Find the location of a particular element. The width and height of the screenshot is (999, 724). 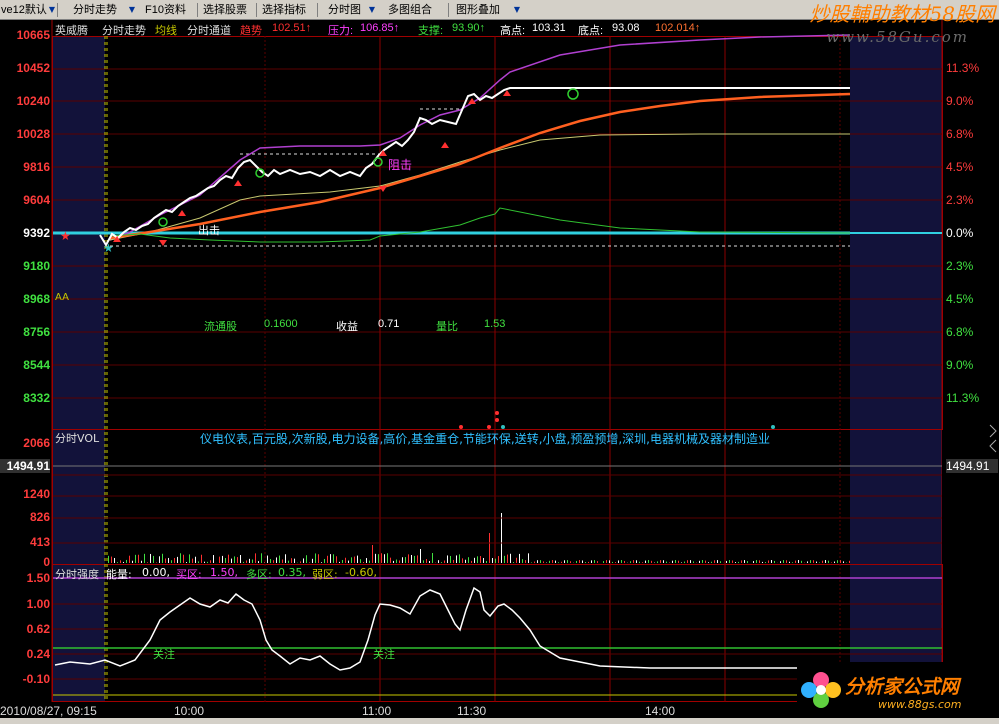

energy-value: 0.00, is located at coordinates (156, 572).